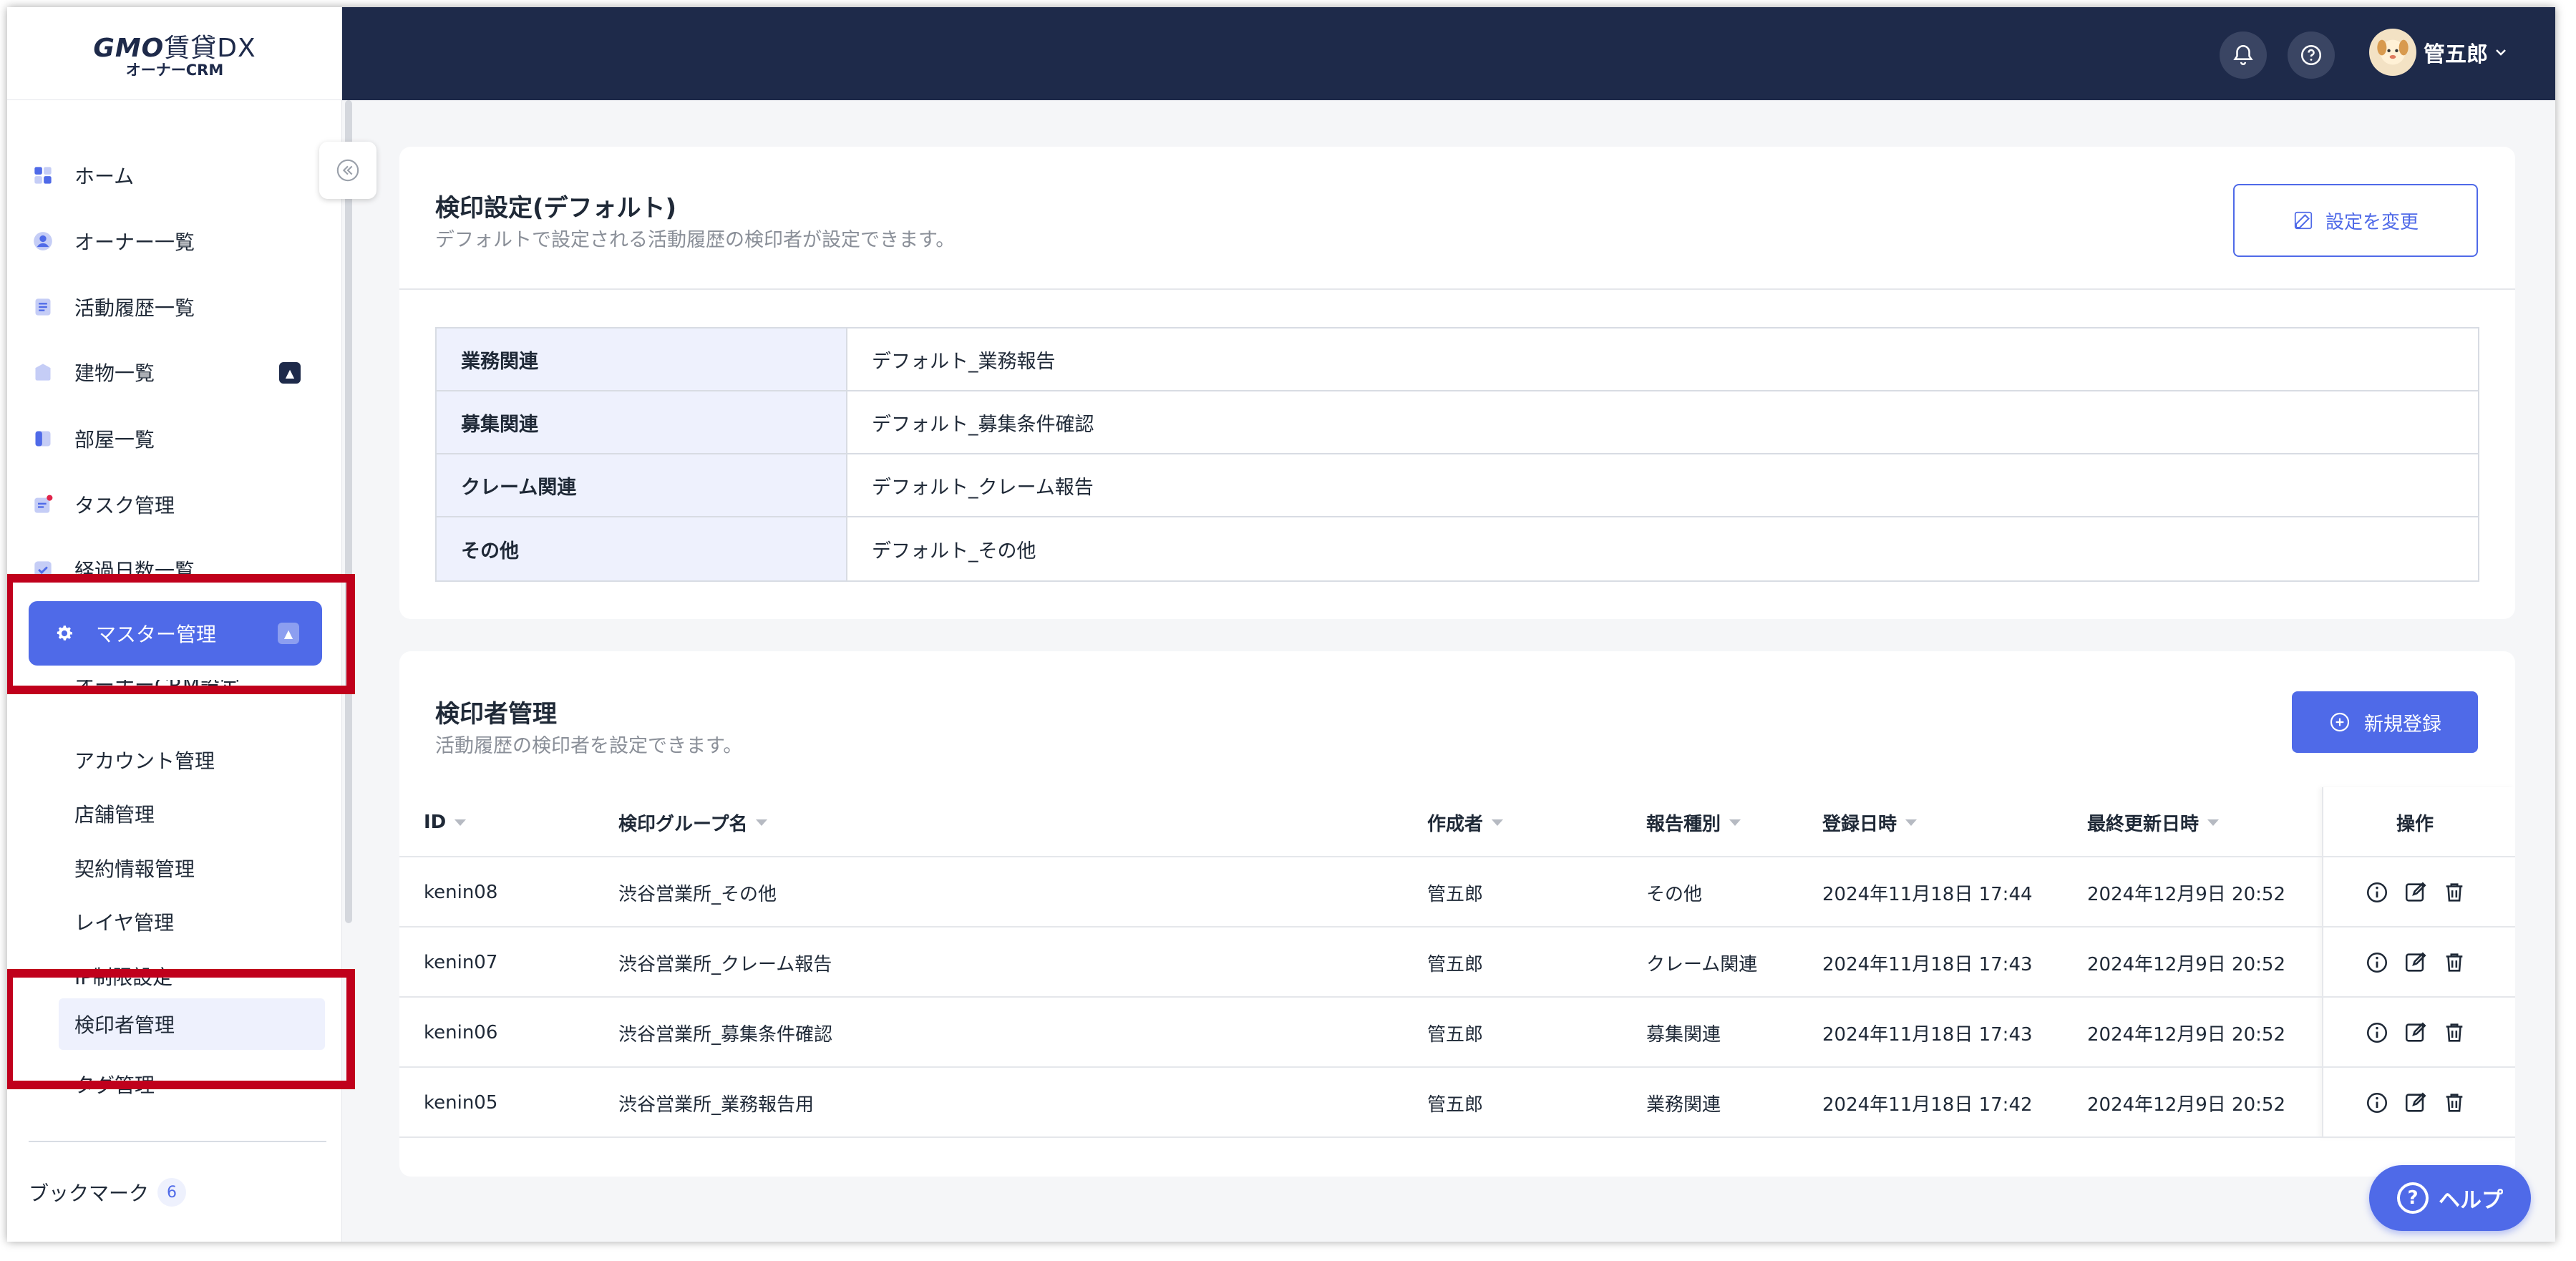 The image size is (2576, 1261). What do you see at coordinates (2355, 220) in the screenshot?
I see `edit-settings-button: 設定を変更` at bounding box center [2355, 220].